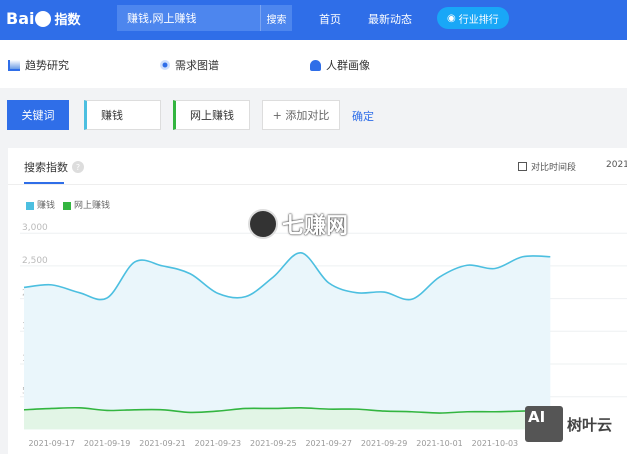 The height and width of the screenshot is (454, 627). What do you see at coordinates (107, 443) in the screenshot?
I see `x-tick-label: 2021-09-19` at bounding box center [107, 443].